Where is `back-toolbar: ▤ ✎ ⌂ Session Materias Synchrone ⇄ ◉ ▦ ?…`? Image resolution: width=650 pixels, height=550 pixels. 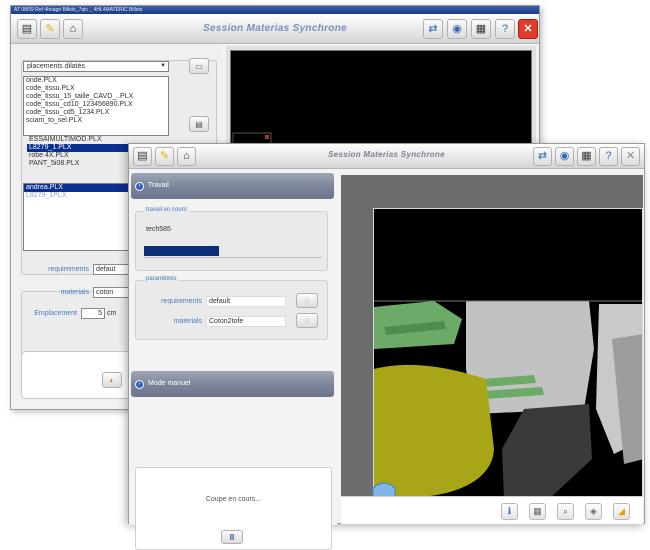 back-toolbar: ▤ ✎ ⌂ Session Materias Synchrone ⇄ ◉ ▦ ?… is located at coordinates (275, 29).